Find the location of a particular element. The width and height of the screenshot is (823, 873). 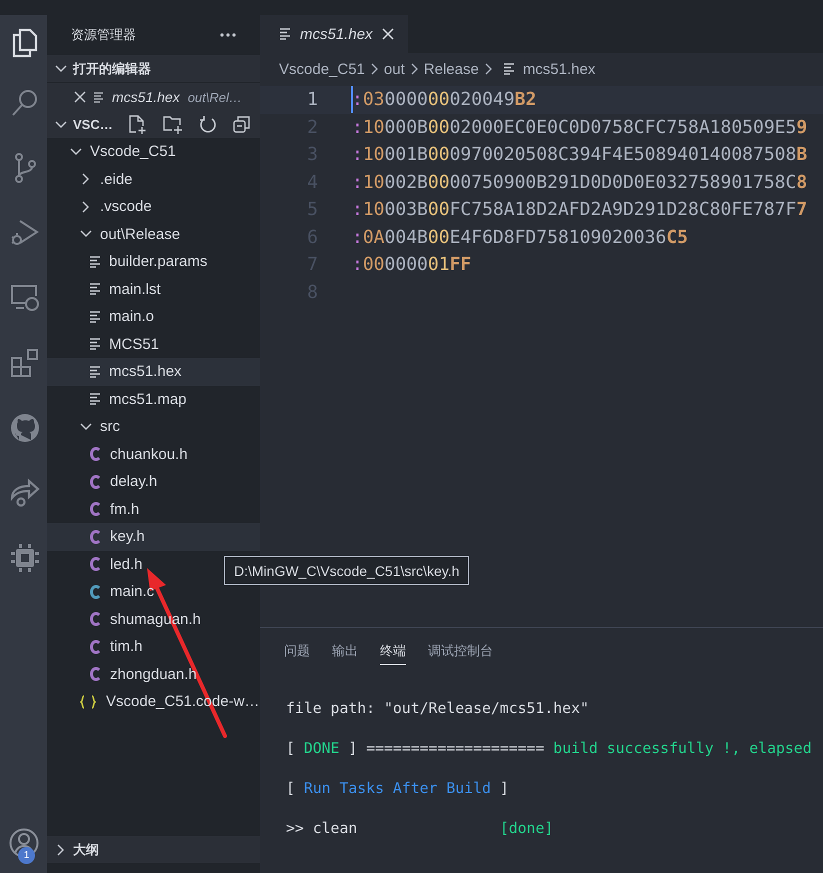

record-checksum: 7 is located at coordinates (802, 209).